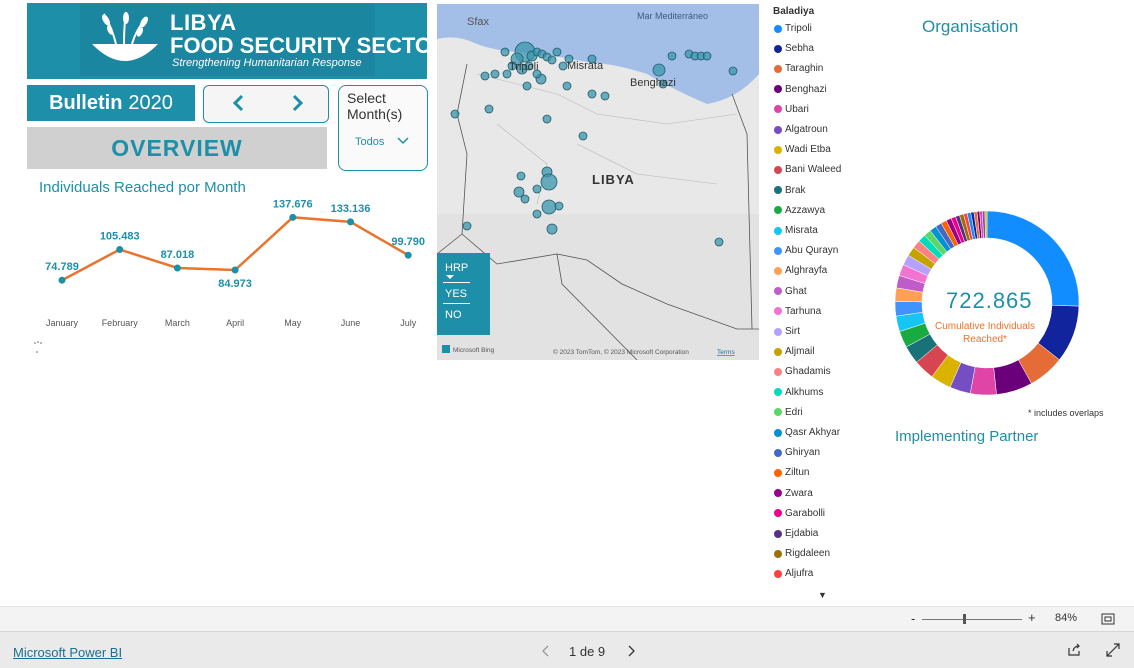 Image resolution: width=1134 pixels, height=668 pixels. I want to click on legend-item-label: Ghat, so click(796, 291).